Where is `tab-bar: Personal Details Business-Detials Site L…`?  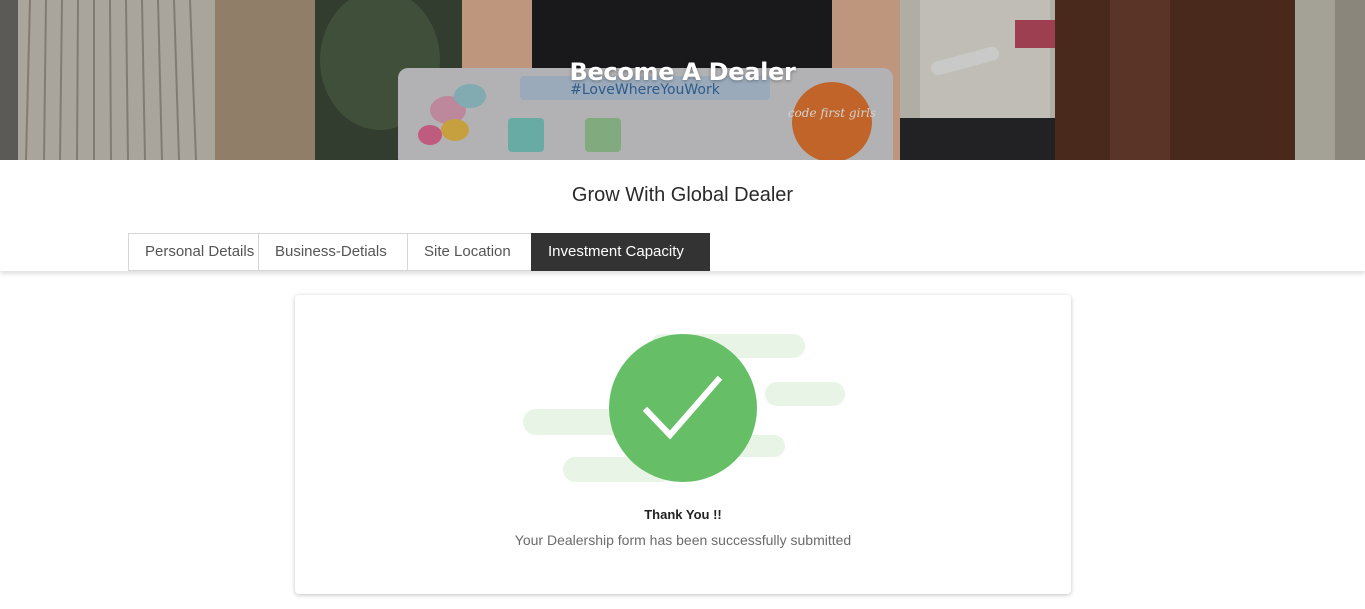 tab-bar: Personal Details Business-Detials Site L… is located at coordinates (682, 252).